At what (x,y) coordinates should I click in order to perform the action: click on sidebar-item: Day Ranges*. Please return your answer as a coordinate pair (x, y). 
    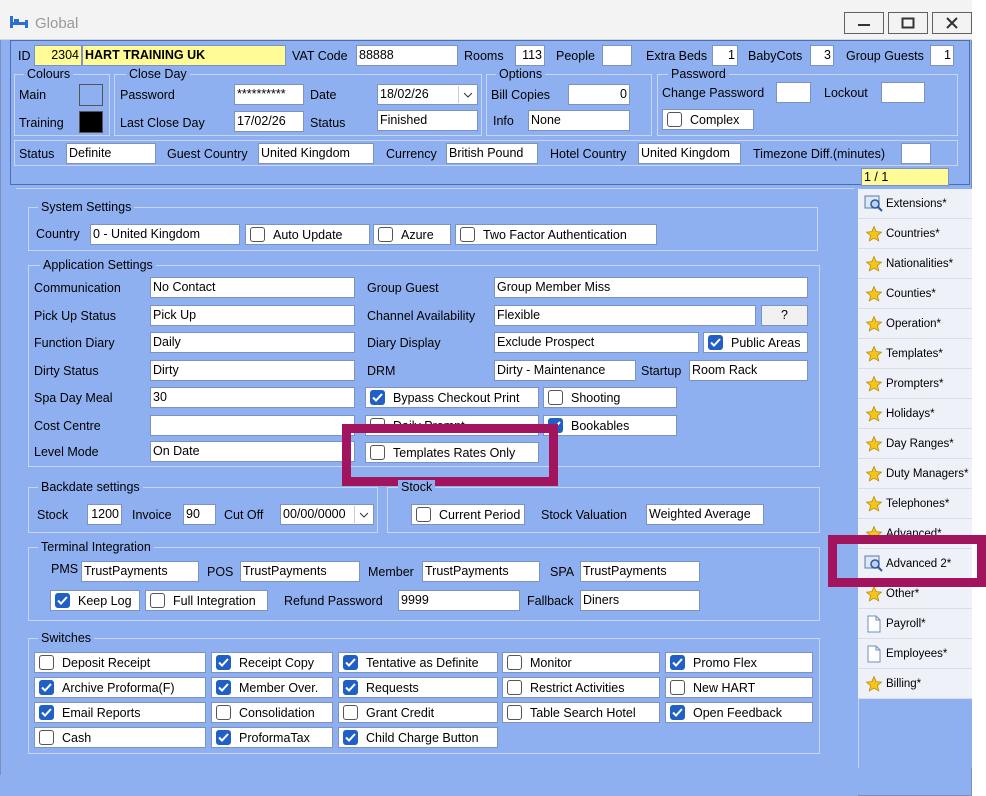
    Looking at the image, I should click on (915, 444).